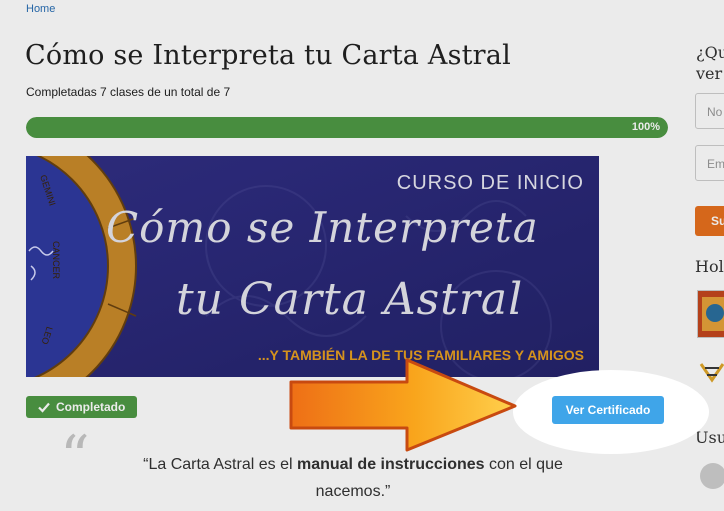 Image resolution: width=724 pixels, height=511 pixels. What do you see at coordinates (268, 55) in the screenshot?
I see `page-title: Cómo se Interpreta tu Carta Astral` at bounding box center [268, 55].